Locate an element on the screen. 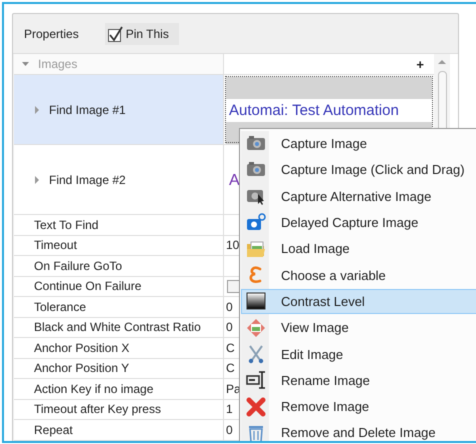  menu-item: Rename Image is located at coordinates (358, 380).